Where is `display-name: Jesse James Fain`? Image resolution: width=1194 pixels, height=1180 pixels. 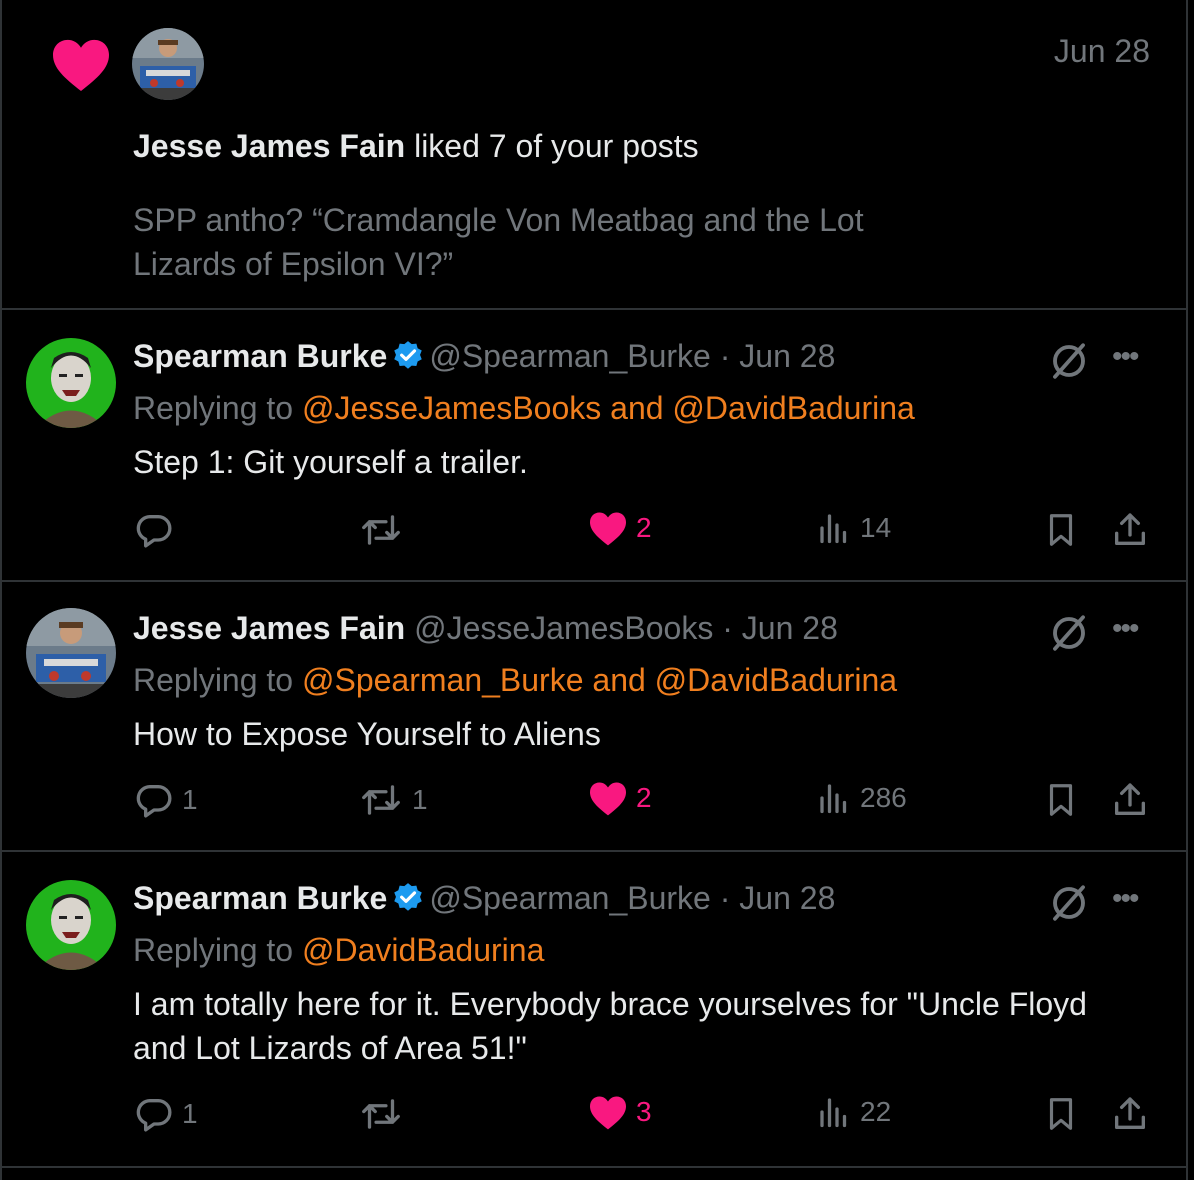 display-name: Jesse James Fain is located at coordinates (269, 628).